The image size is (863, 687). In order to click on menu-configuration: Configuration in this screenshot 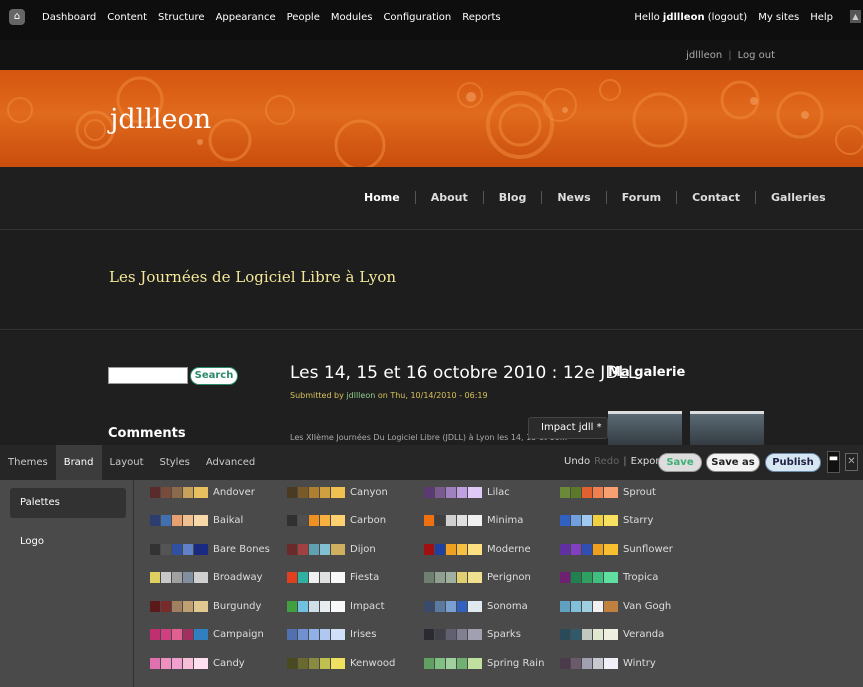, I will do `click(417, 17)`.